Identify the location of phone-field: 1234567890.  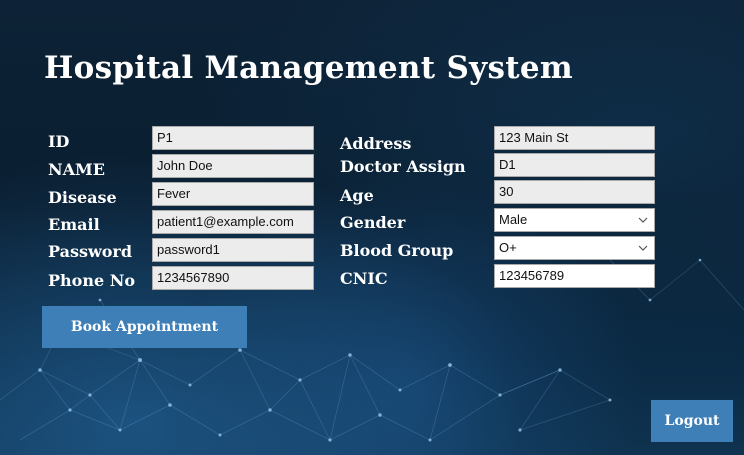
(233, 278).